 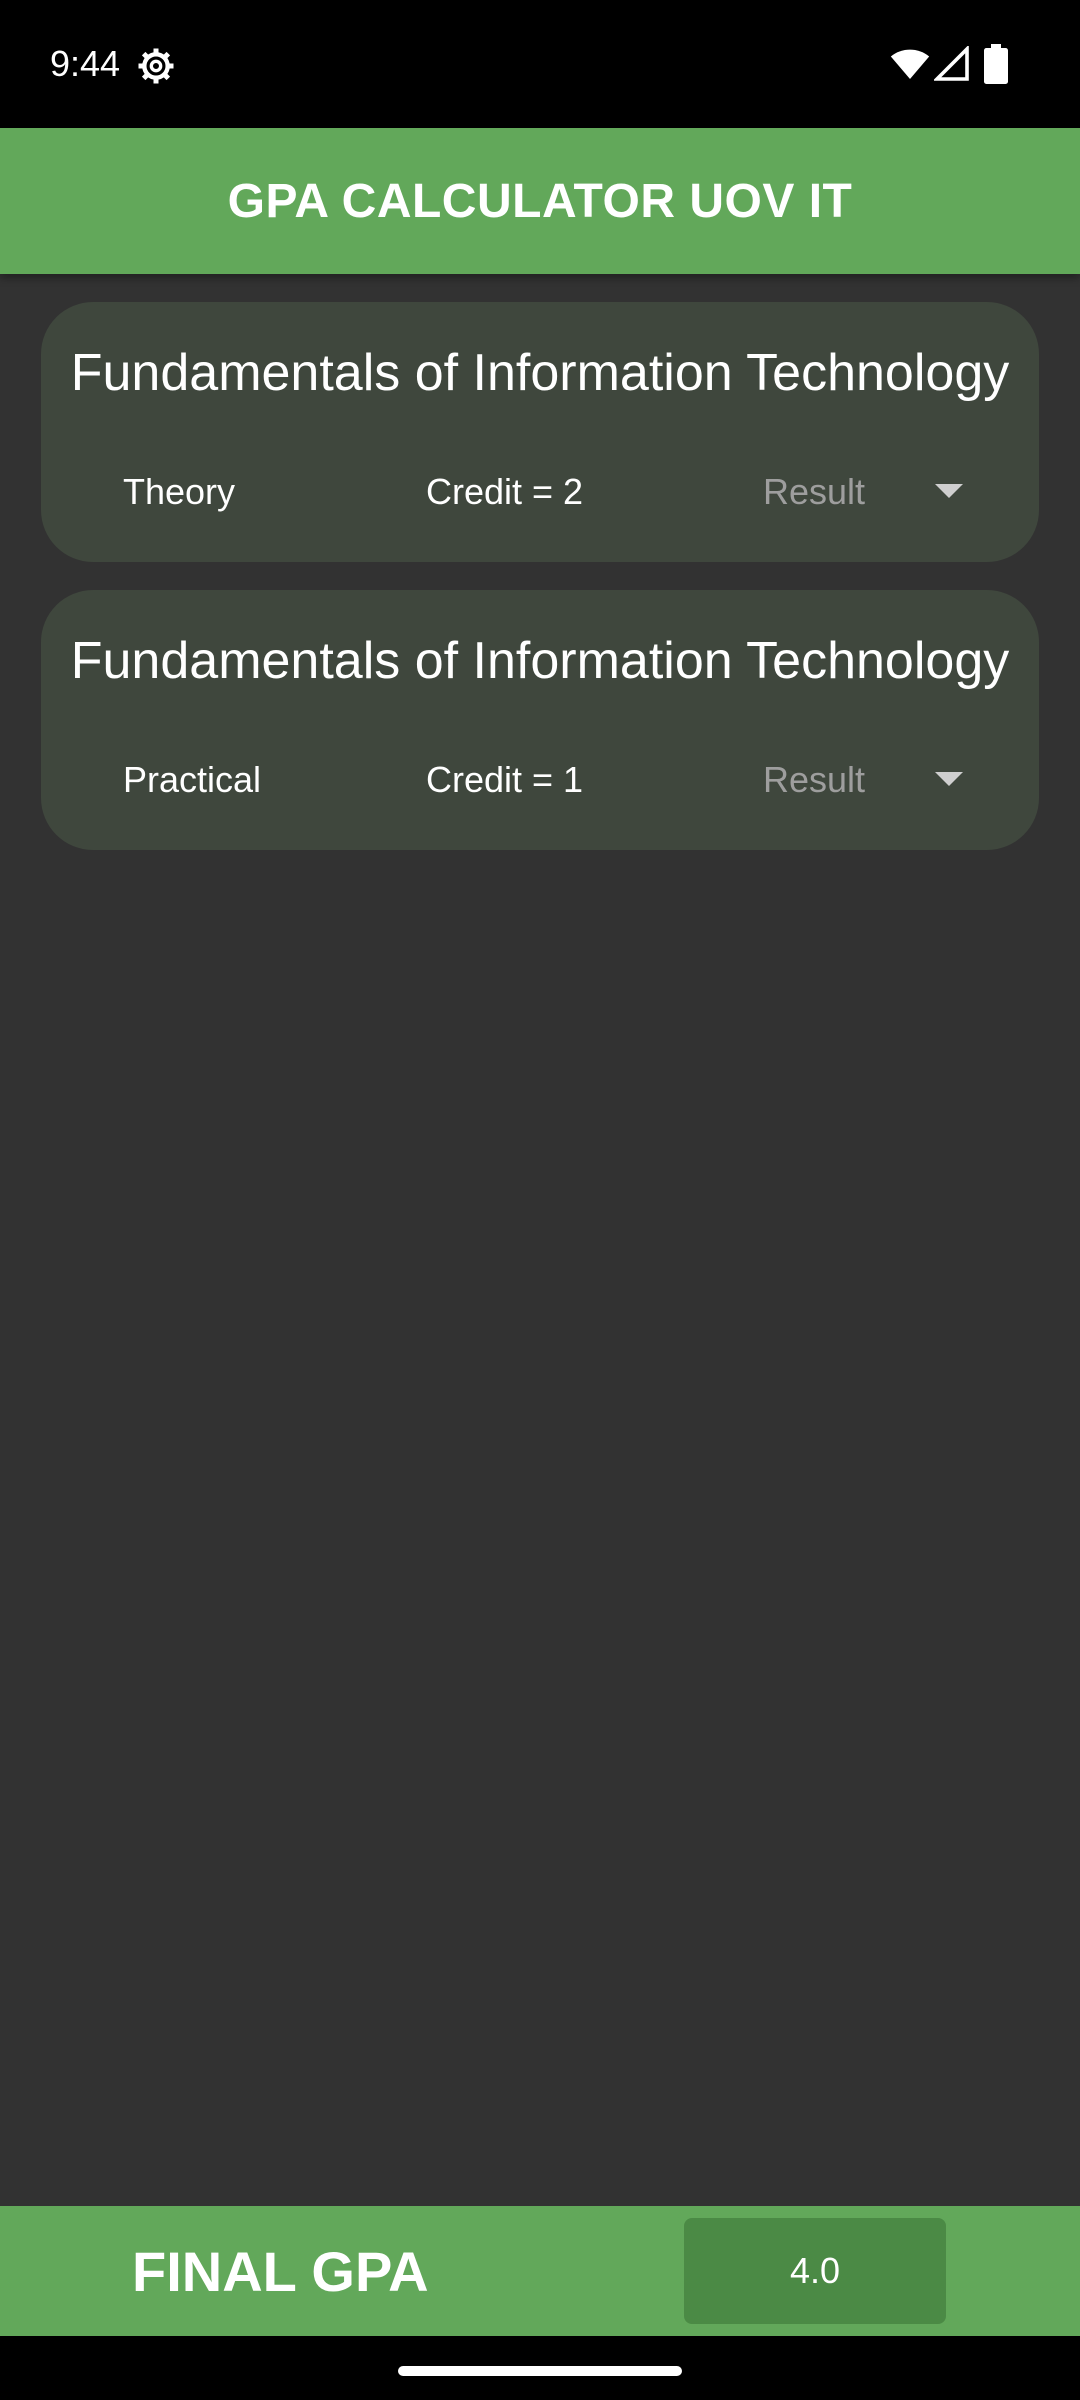 I want to click on course-type: Theory, so click(x=179, y=491).